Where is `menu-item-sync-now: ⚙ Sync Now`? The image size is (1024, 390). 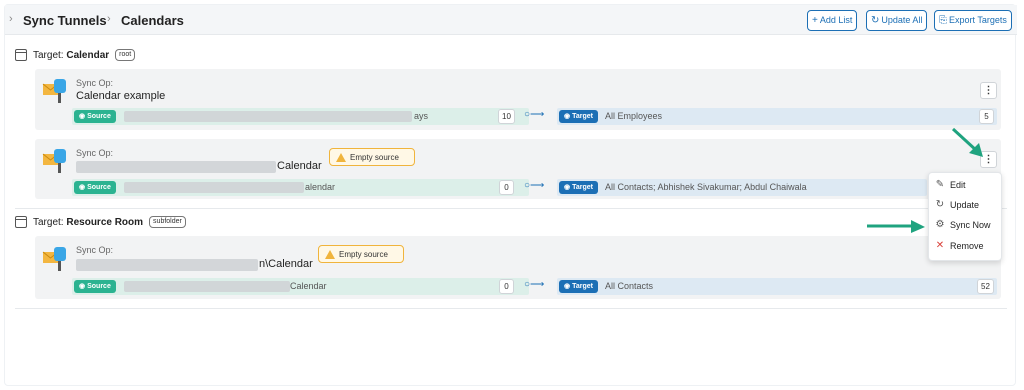
menu-item-sync-now: ⚙ Sync Now is located at coordinates (963, 224).